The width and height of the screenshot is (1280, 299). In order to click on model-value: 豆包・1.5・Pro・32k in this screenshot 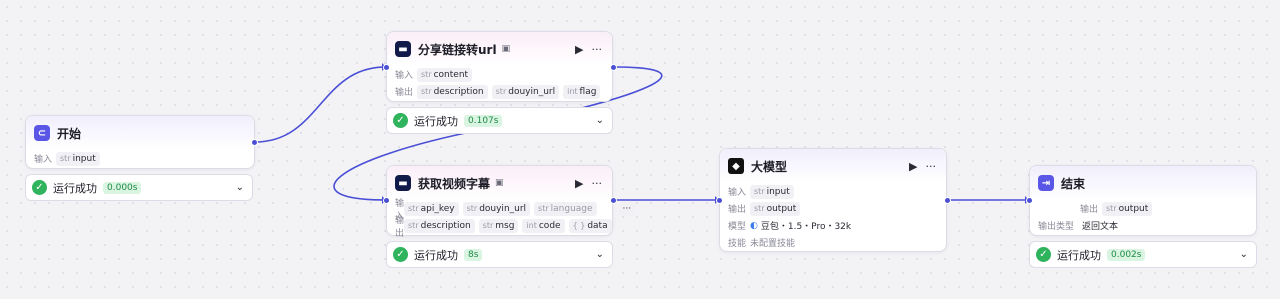, I will do `click(806, 227)`.